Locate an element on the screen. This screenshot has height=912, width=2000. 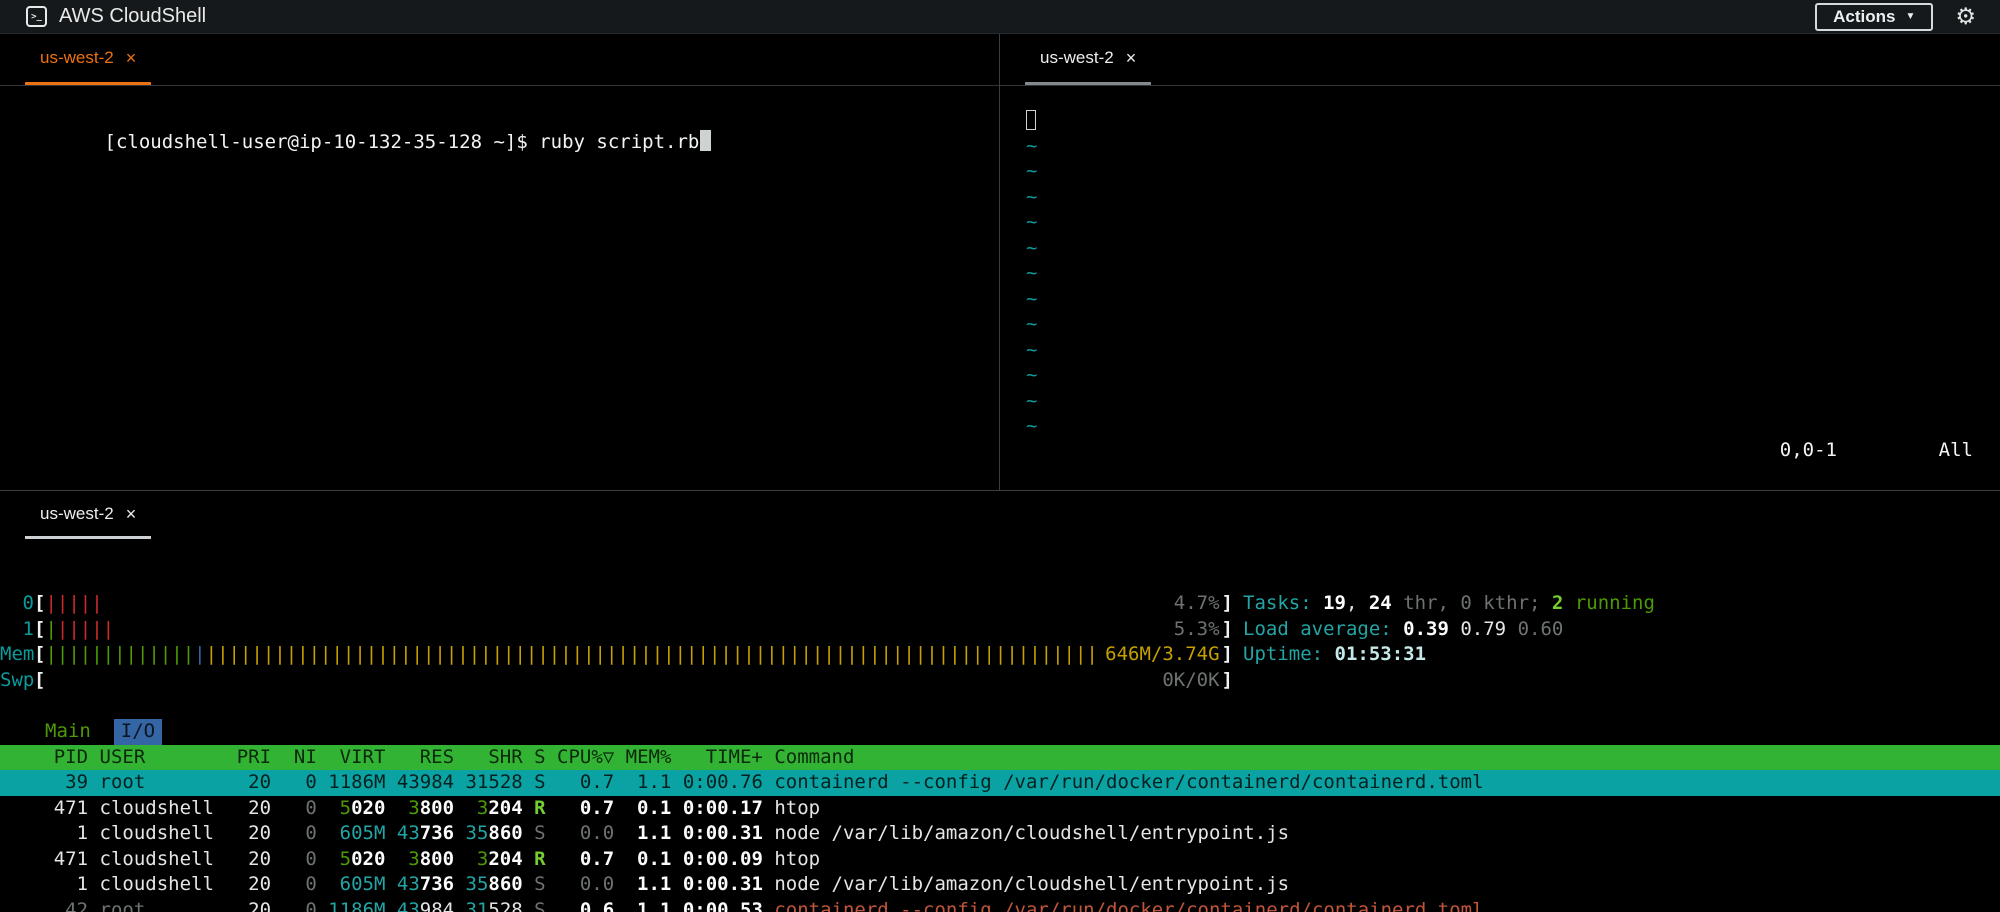
tab-us-west-2-bottom: us-west-2 × is located at coordinates (88, 515).